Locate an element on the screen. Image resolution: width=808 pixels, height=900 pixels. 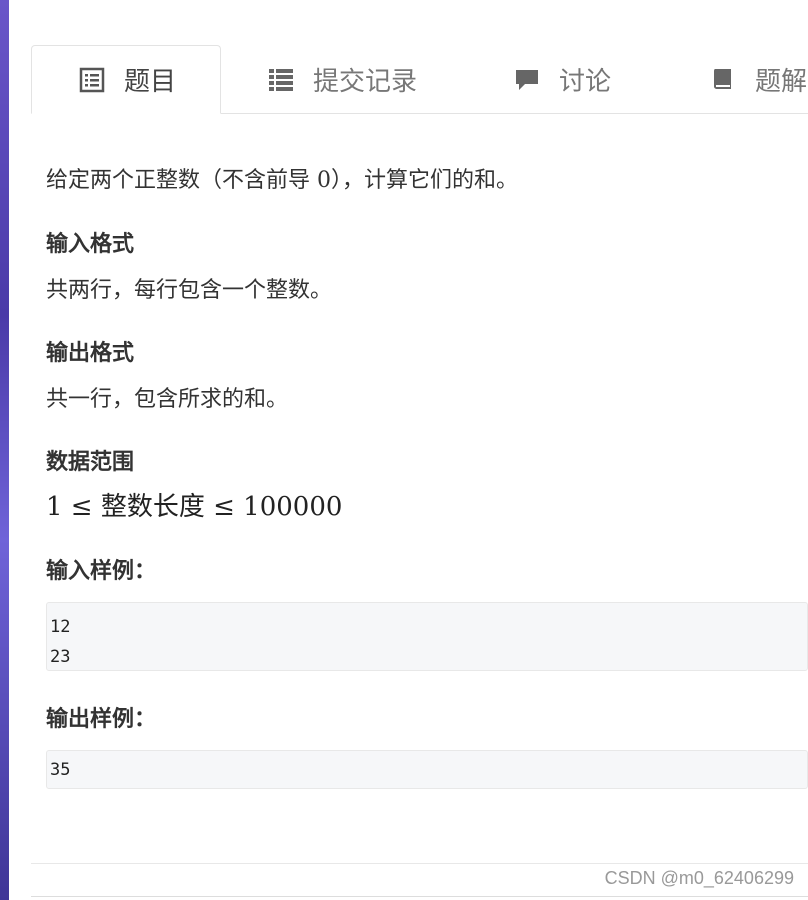
data-range-formula: 1 ≤ 整数长度 ≤ 100000 is located at coordinates (194, 507).